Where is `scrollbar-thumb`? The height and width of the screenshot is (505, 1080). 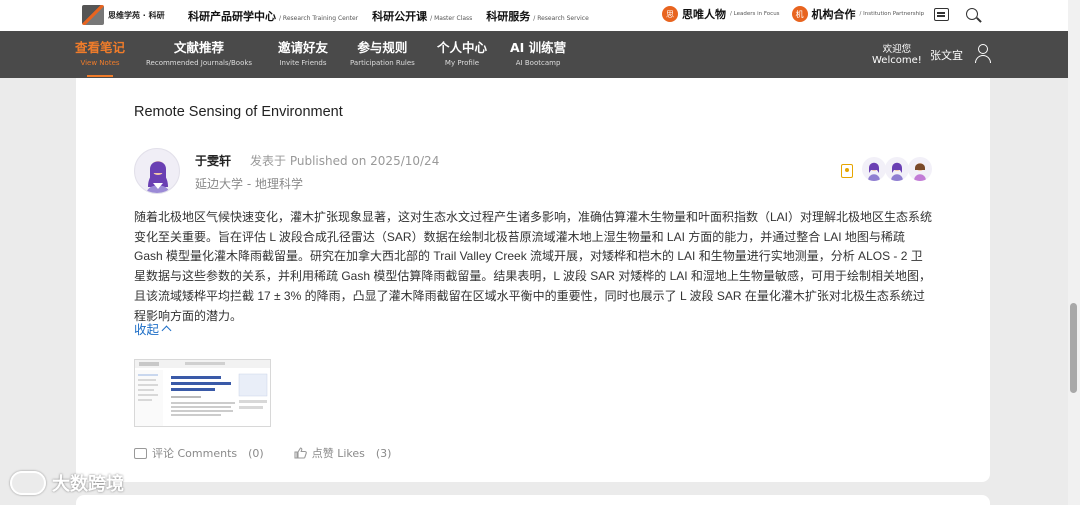
scrollbar-thumb is located at coordinates (1073, 348).